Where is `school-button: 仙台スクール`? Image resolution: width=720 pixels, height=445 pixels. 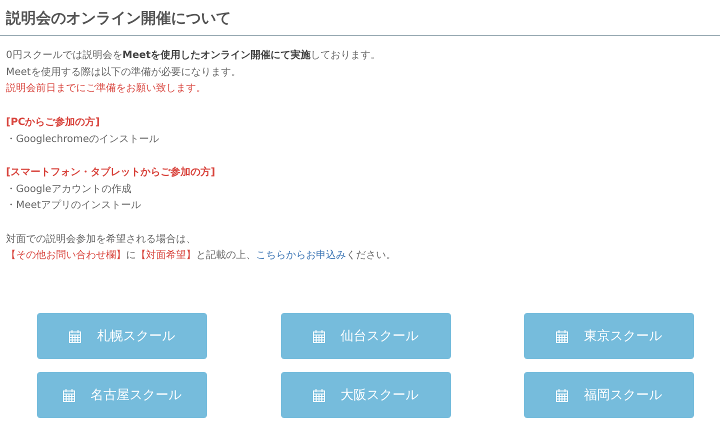 school-button: 仙台スクール is located at coordinates (365, 336).